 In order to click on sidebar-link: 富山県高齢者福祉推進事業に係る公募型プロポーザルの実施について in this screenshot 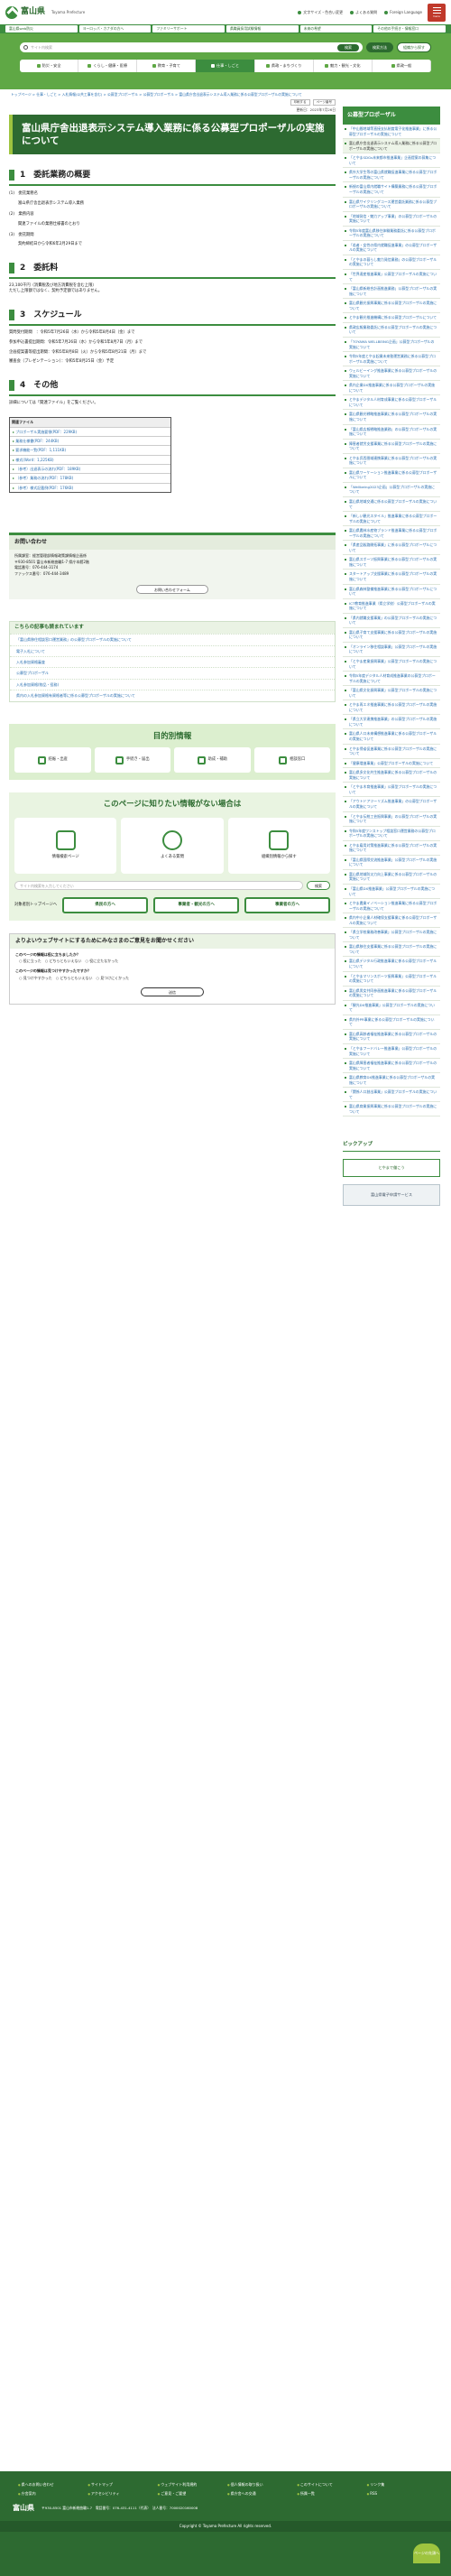, I will do `click(392, 1037)`.